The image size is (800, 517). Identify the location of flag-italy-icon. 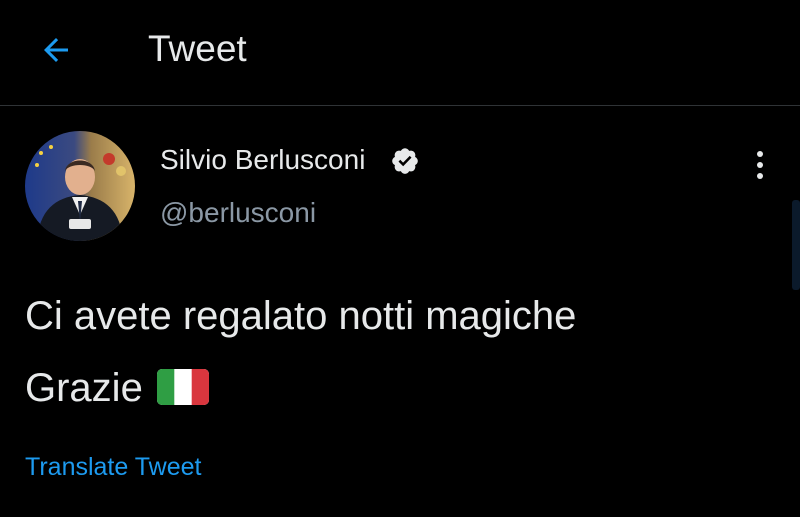
(182, 387).